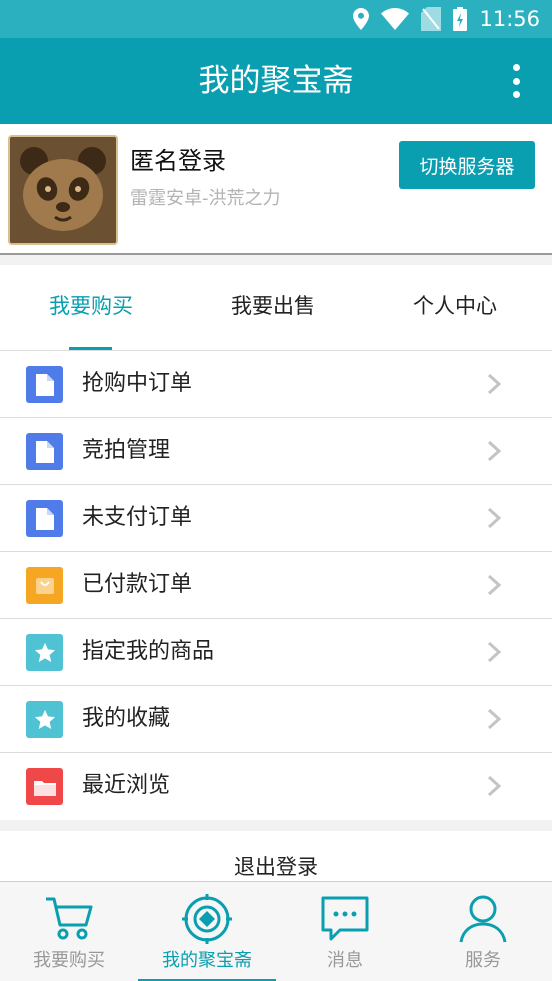 This screenshot has height=981, width=552. What do you see at coordinates (205, 198) in the screenshot?
I see `server-name: 雷霆安卓-洪荒之力` at bounding box center [205, 198].